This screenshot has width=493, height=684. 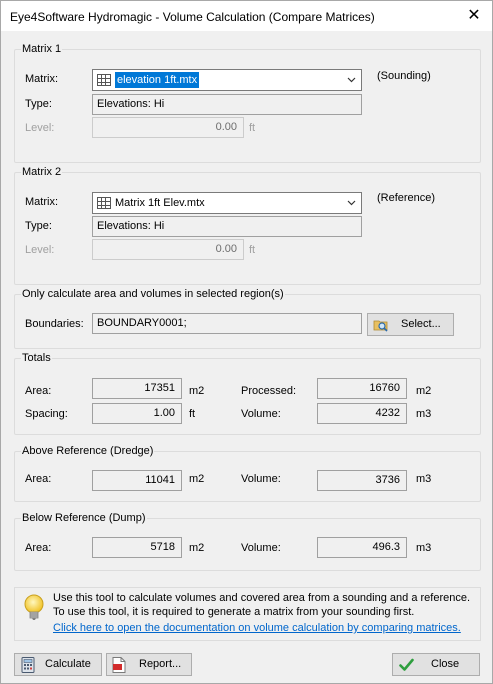 What do you see at coordinates (28, 665) in the screenshot?
I see `calculator-icon` at bounding box center [28, 665].